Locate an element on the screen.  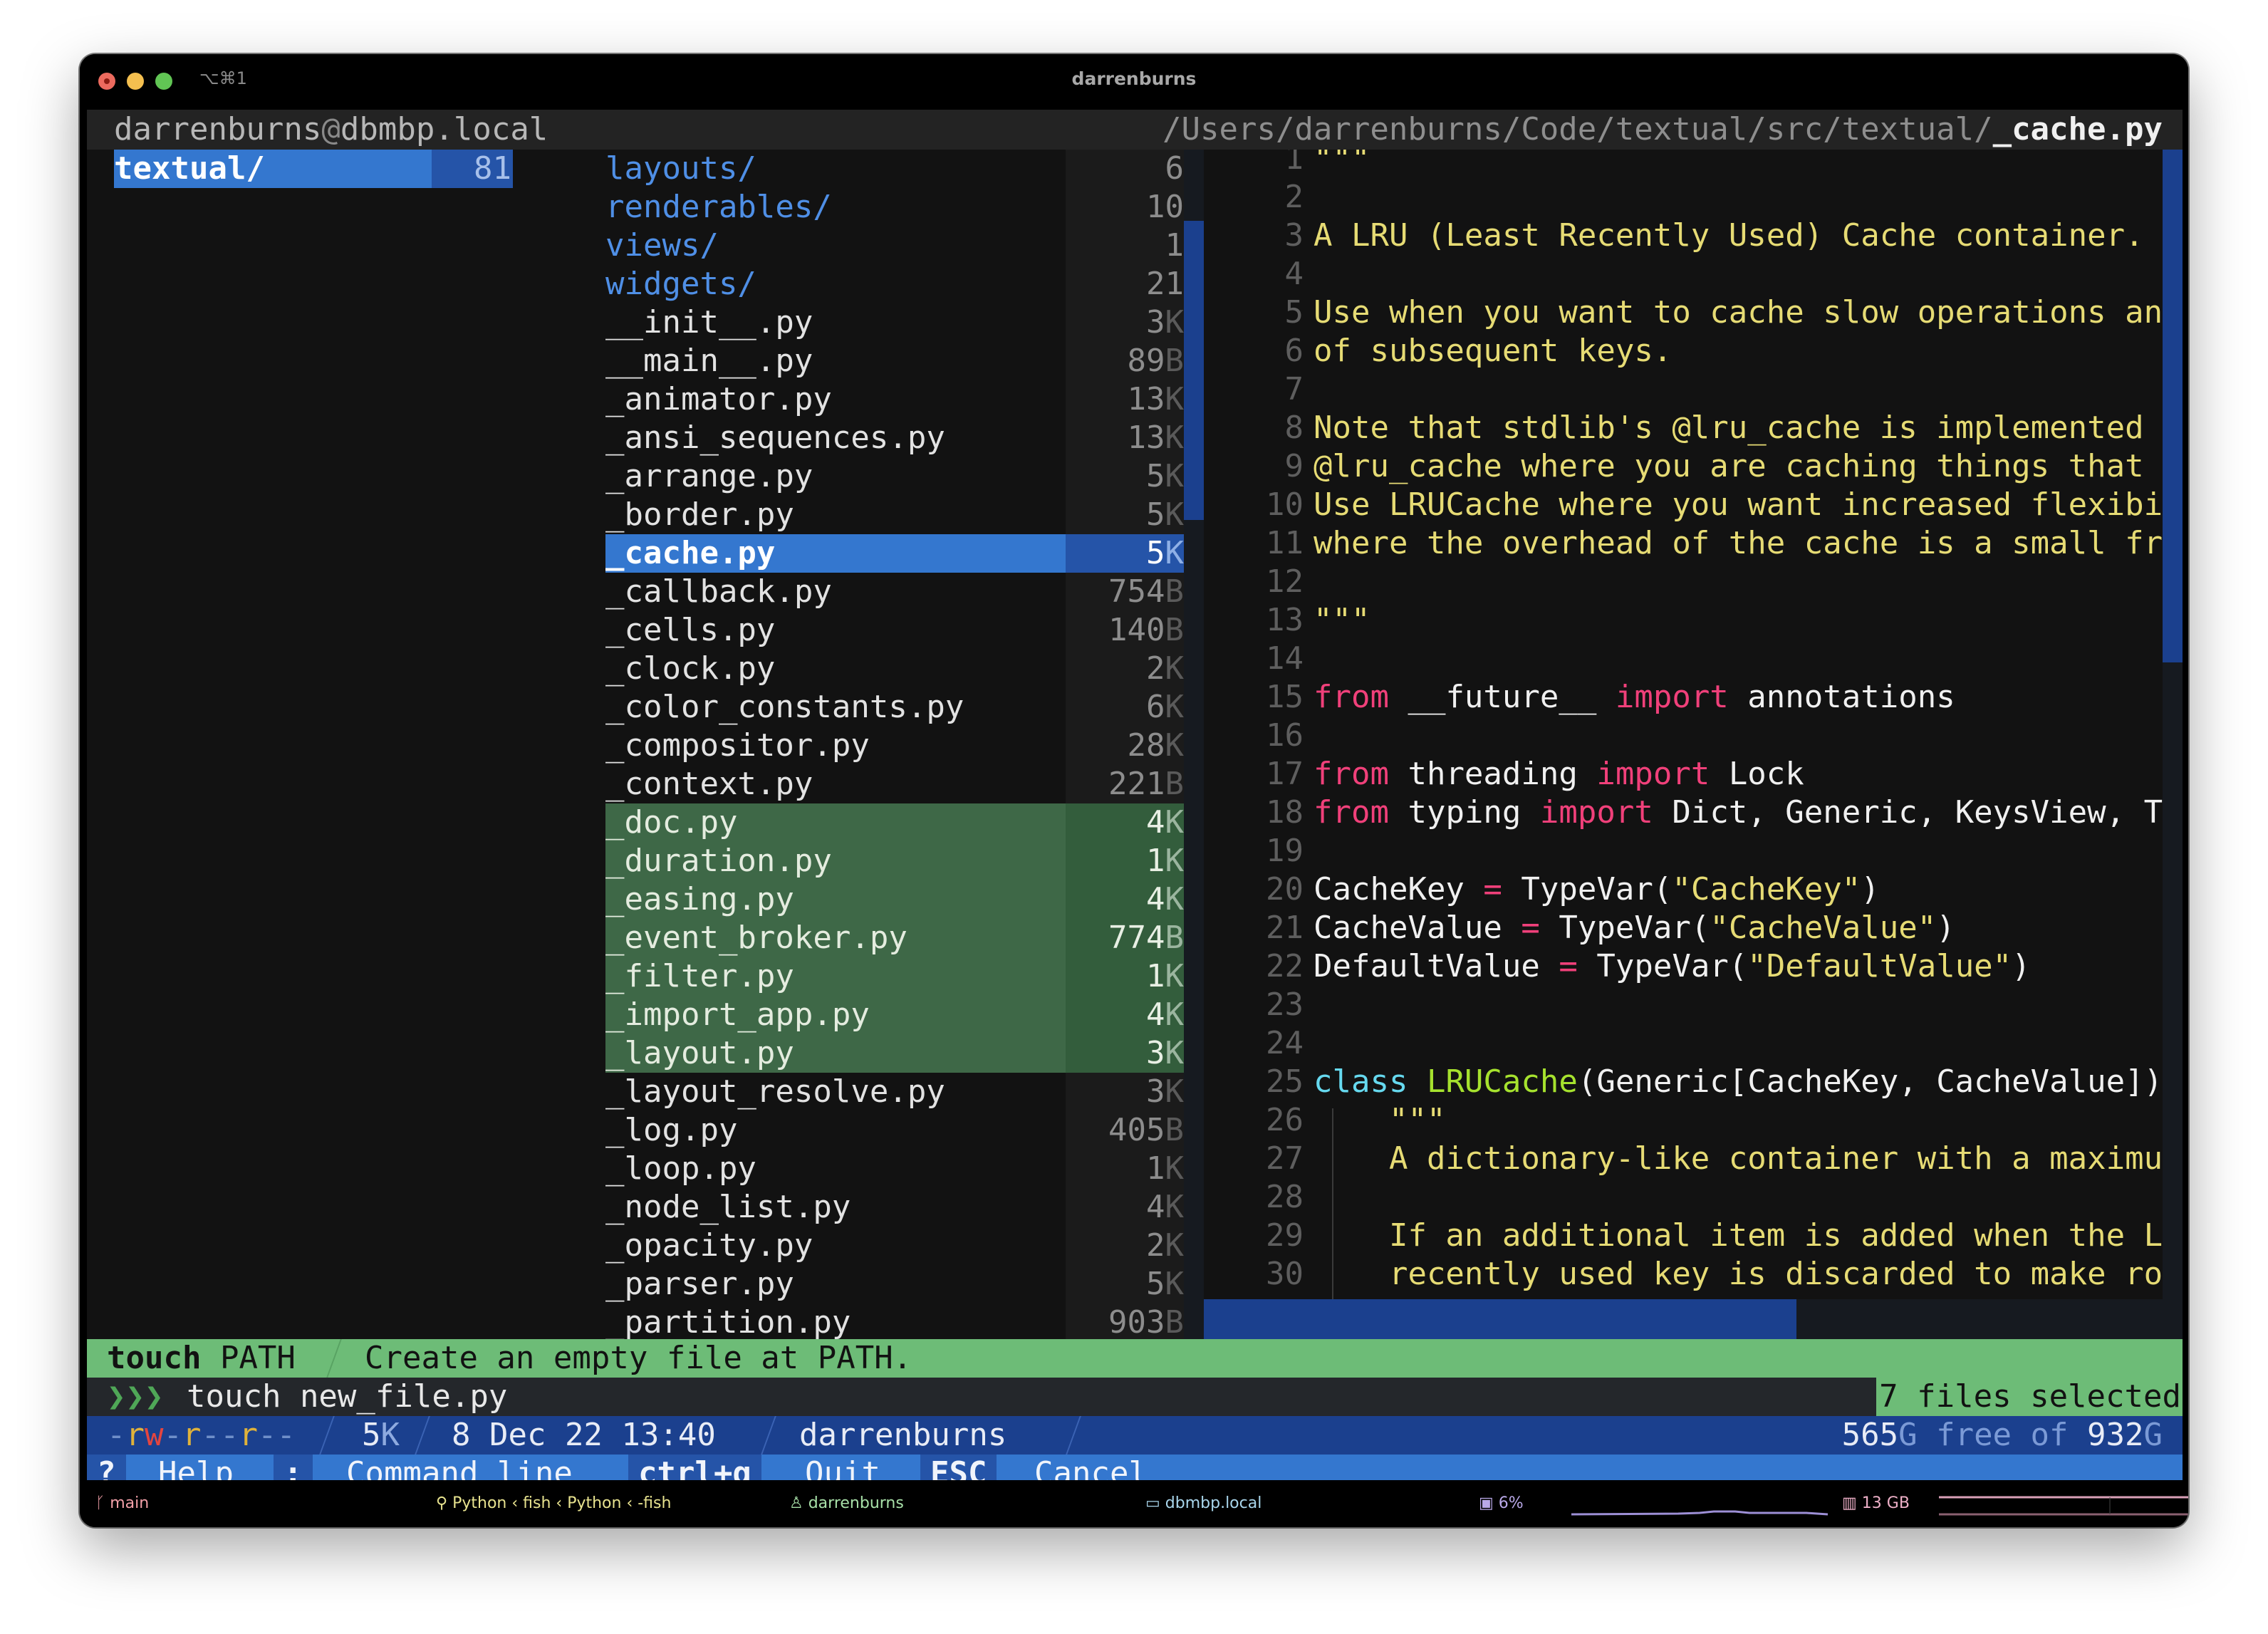
hint-command-argument: PATH is located at coordinates (257, 1358).